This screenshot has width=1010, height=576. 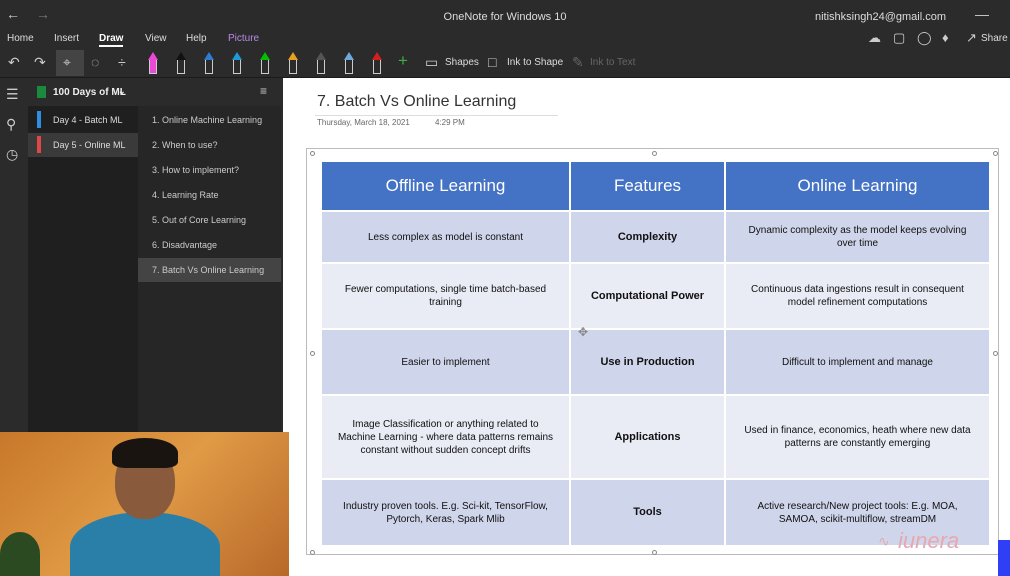 What do you see at coordinates (122, 62) in the screenshot?
I see `add-space-icon: ÷` at bounding box center [122, 62].